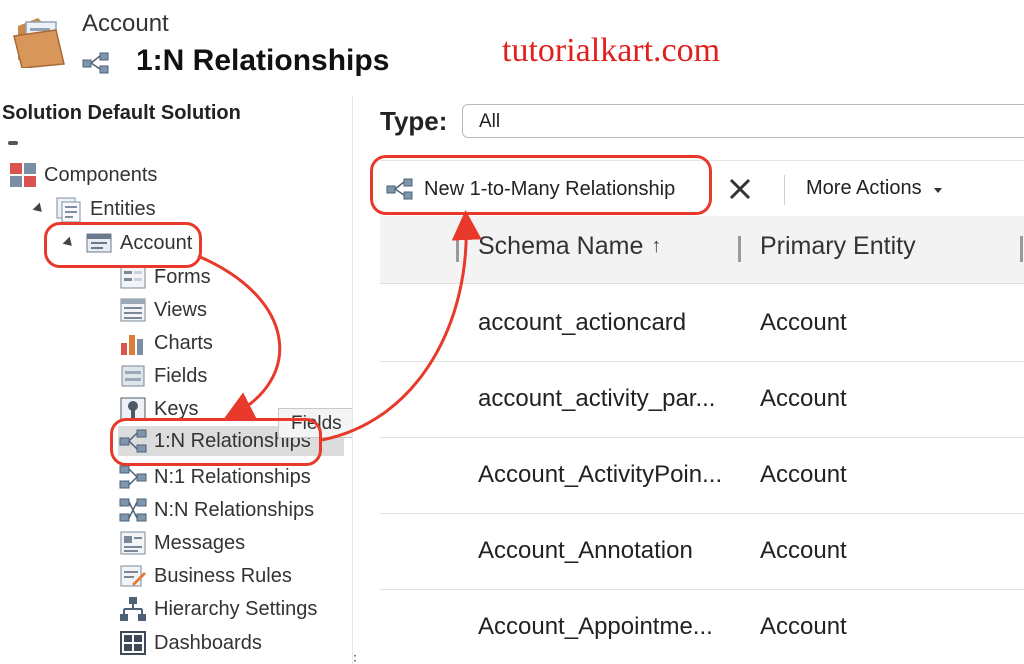 The height and width of the screenshot is (664, 1024). Describe the element at coordinates (200, 542) in the screenshot. I see `sidebar-item-label: Messages` at that location.